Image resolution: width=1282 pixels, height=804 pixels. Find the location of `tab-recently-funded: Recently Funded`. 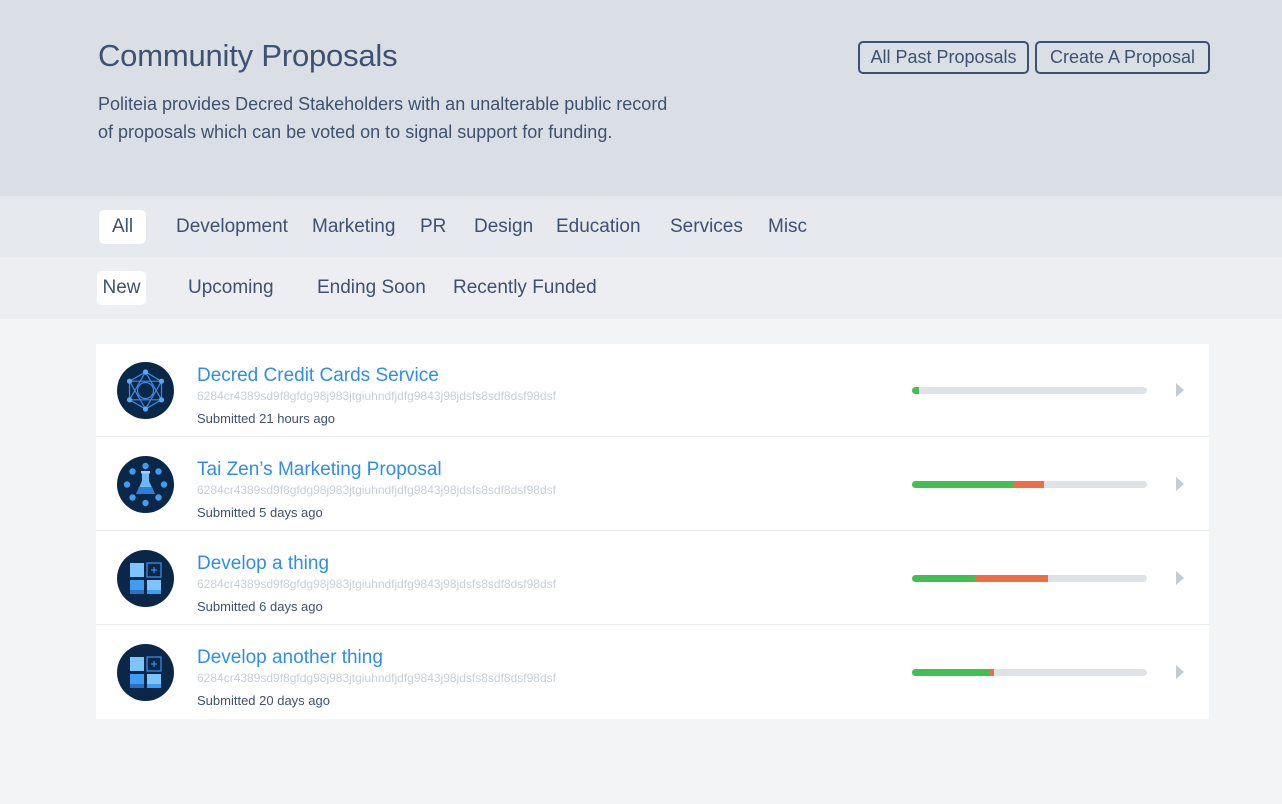

tab-recently-funded: Recently Funded is located at coordinates (525, 288).